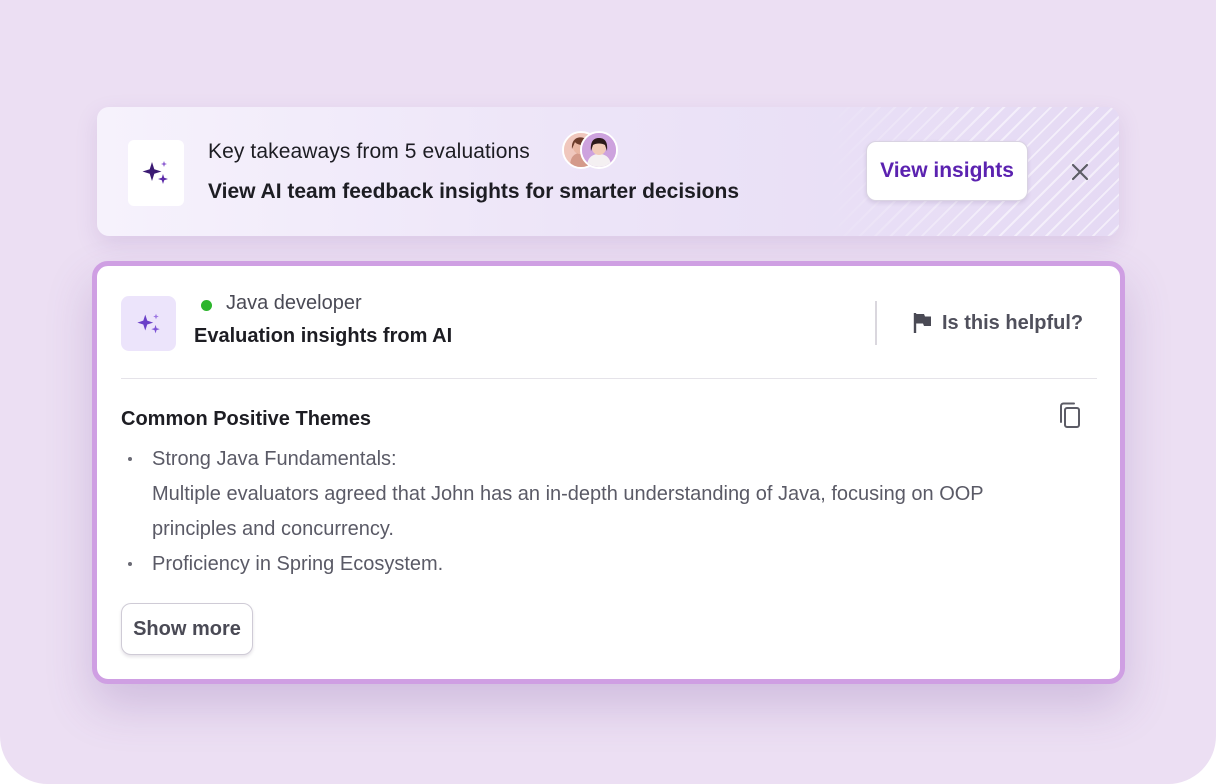  I want to click on show-more-button: Show more, so click(187, 629).